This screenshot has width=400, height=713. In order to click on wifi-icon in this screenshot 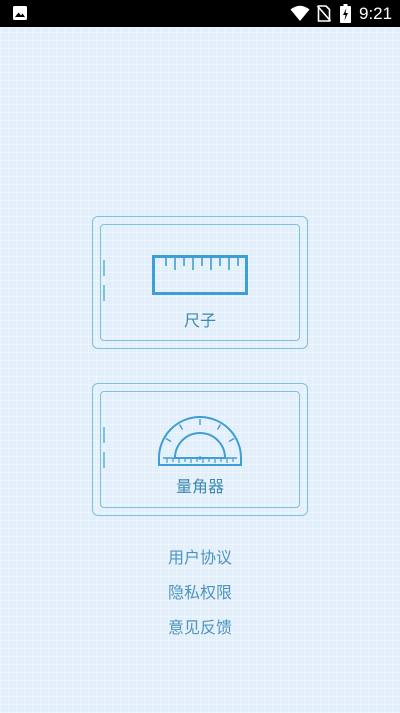, I will do `click(300, 13)`.